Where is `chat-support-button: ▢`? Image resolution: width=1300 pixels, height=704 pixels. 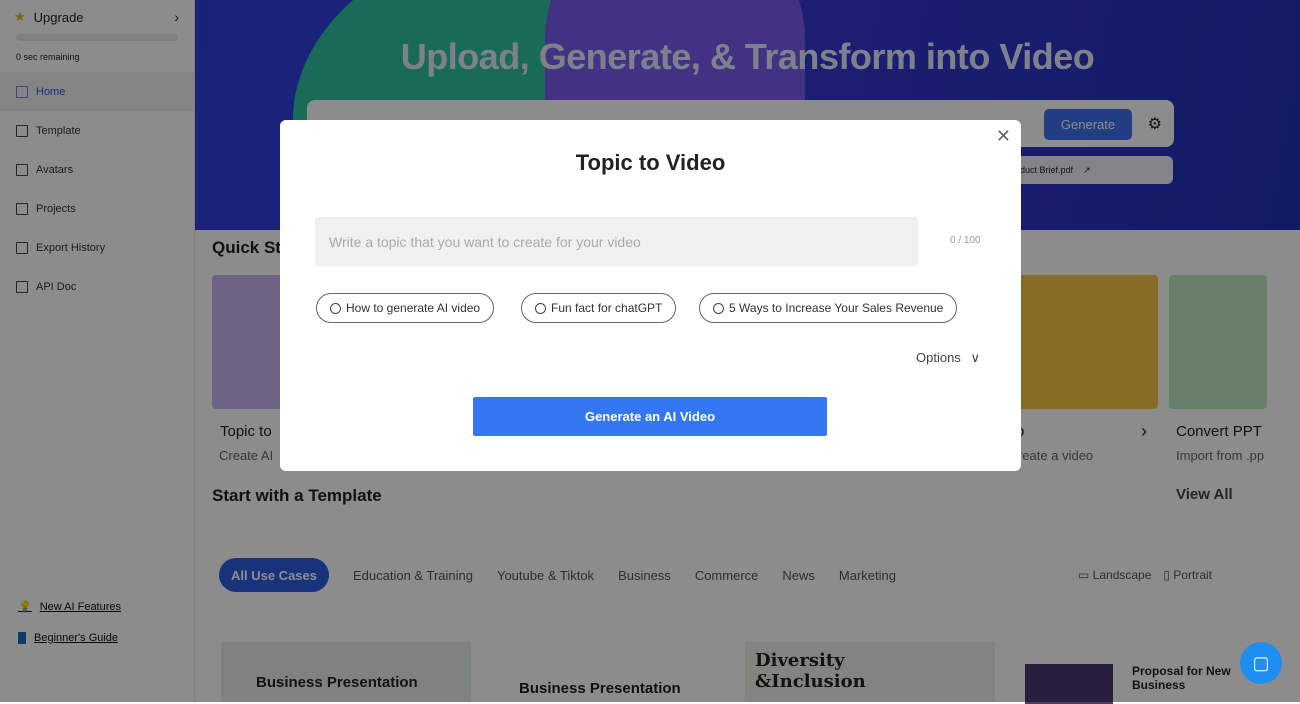
chat-support-button: ▢ is located at coordinates (1261, 663).